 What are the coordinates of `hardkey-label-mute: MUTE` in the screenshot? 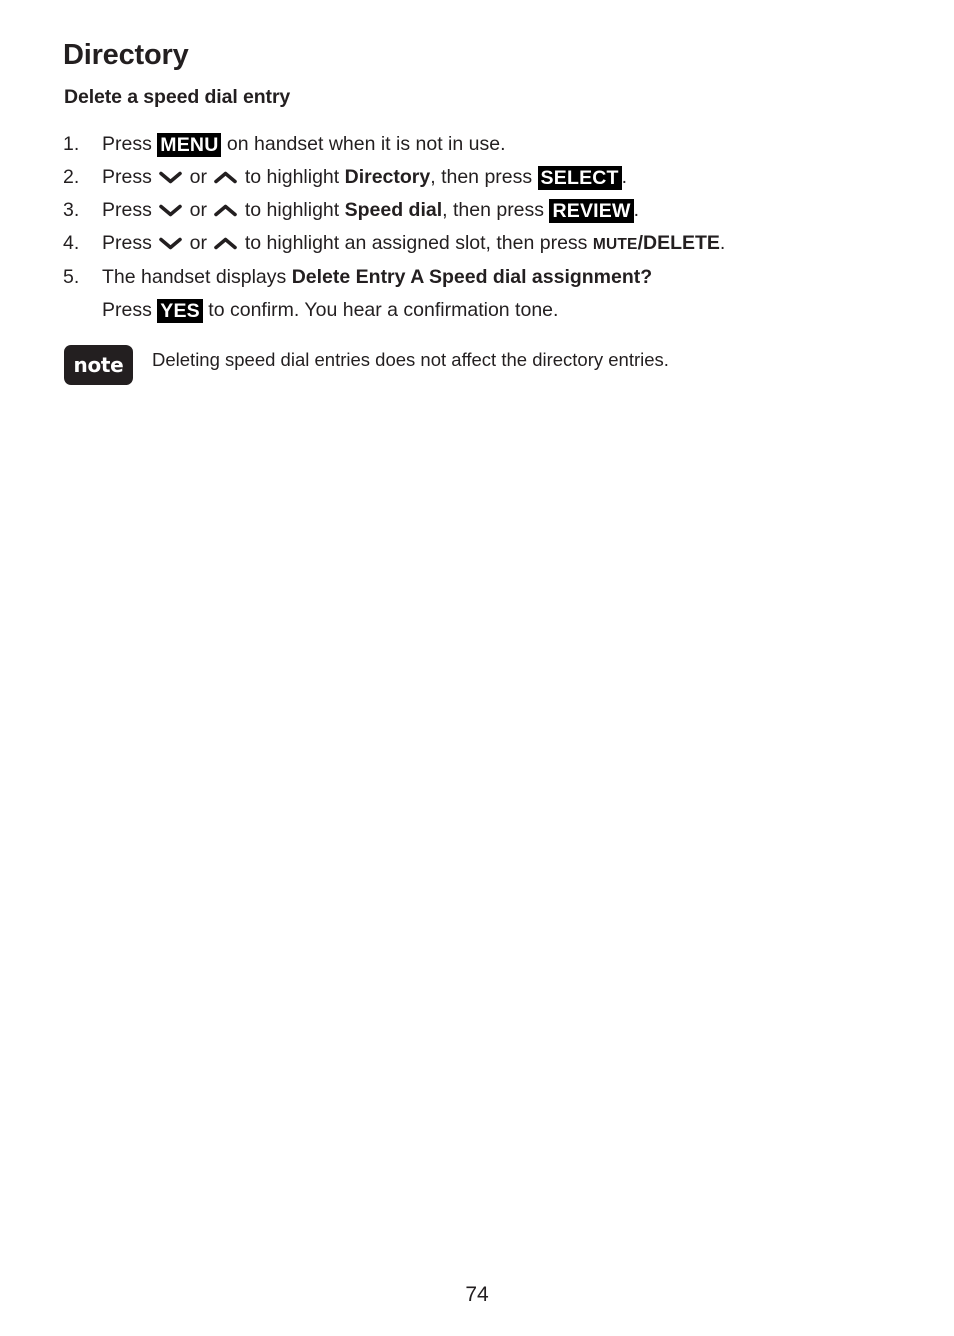 It's located at (615, 244).